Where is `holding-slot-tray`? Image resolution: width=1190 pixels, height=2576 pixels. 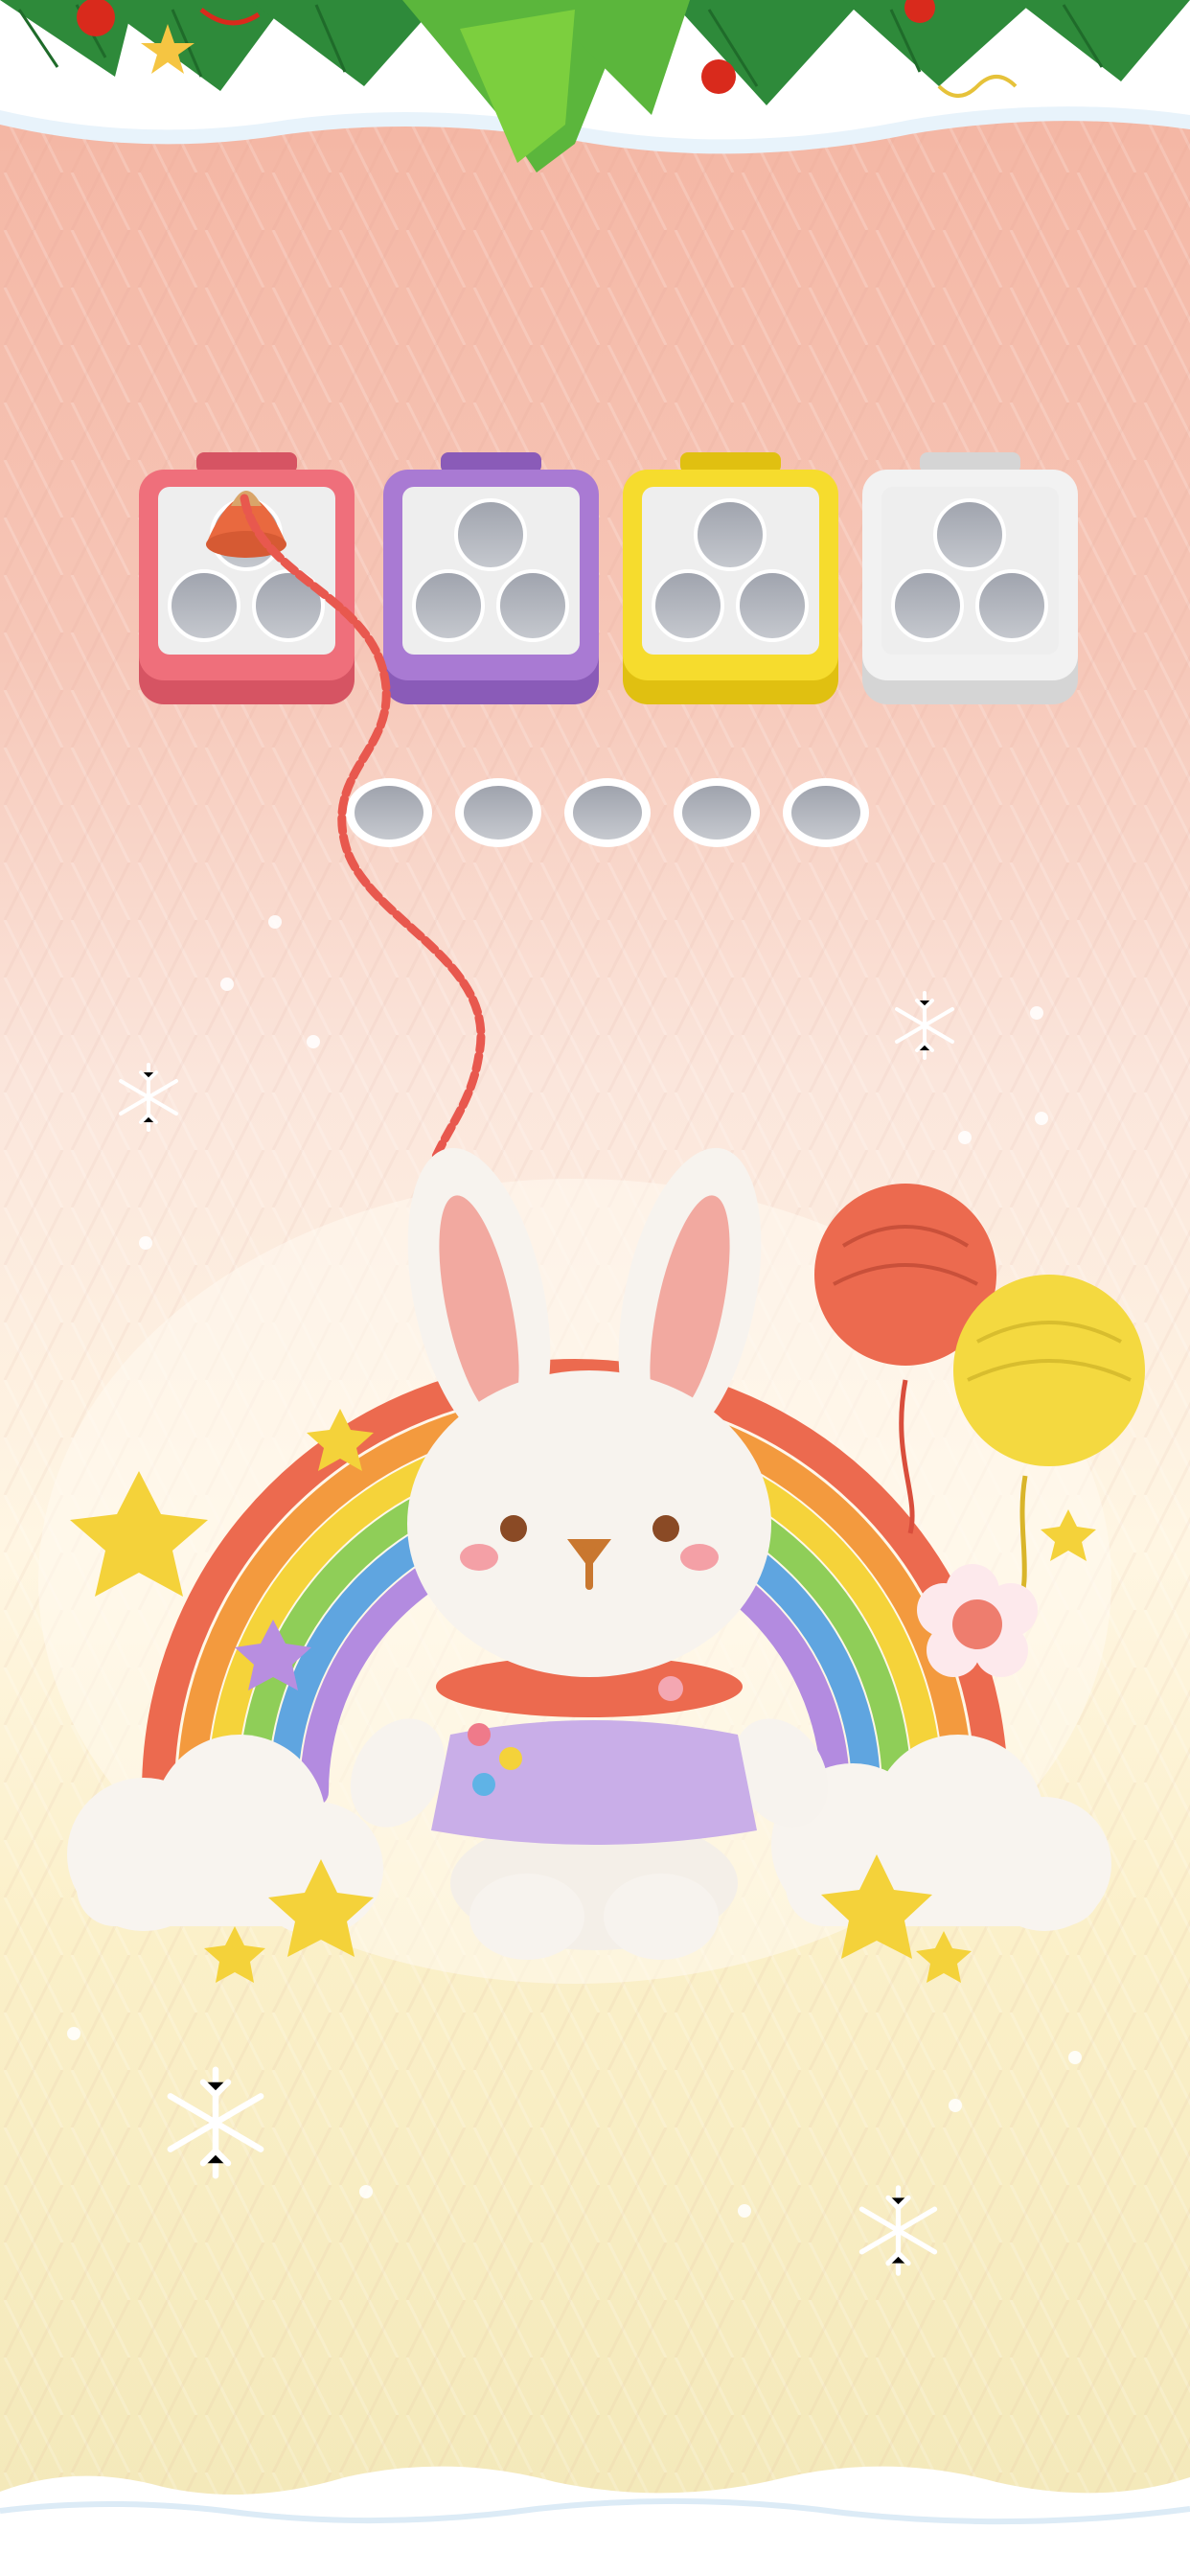 holding-slot-tray is located at coordinates (607, 812).